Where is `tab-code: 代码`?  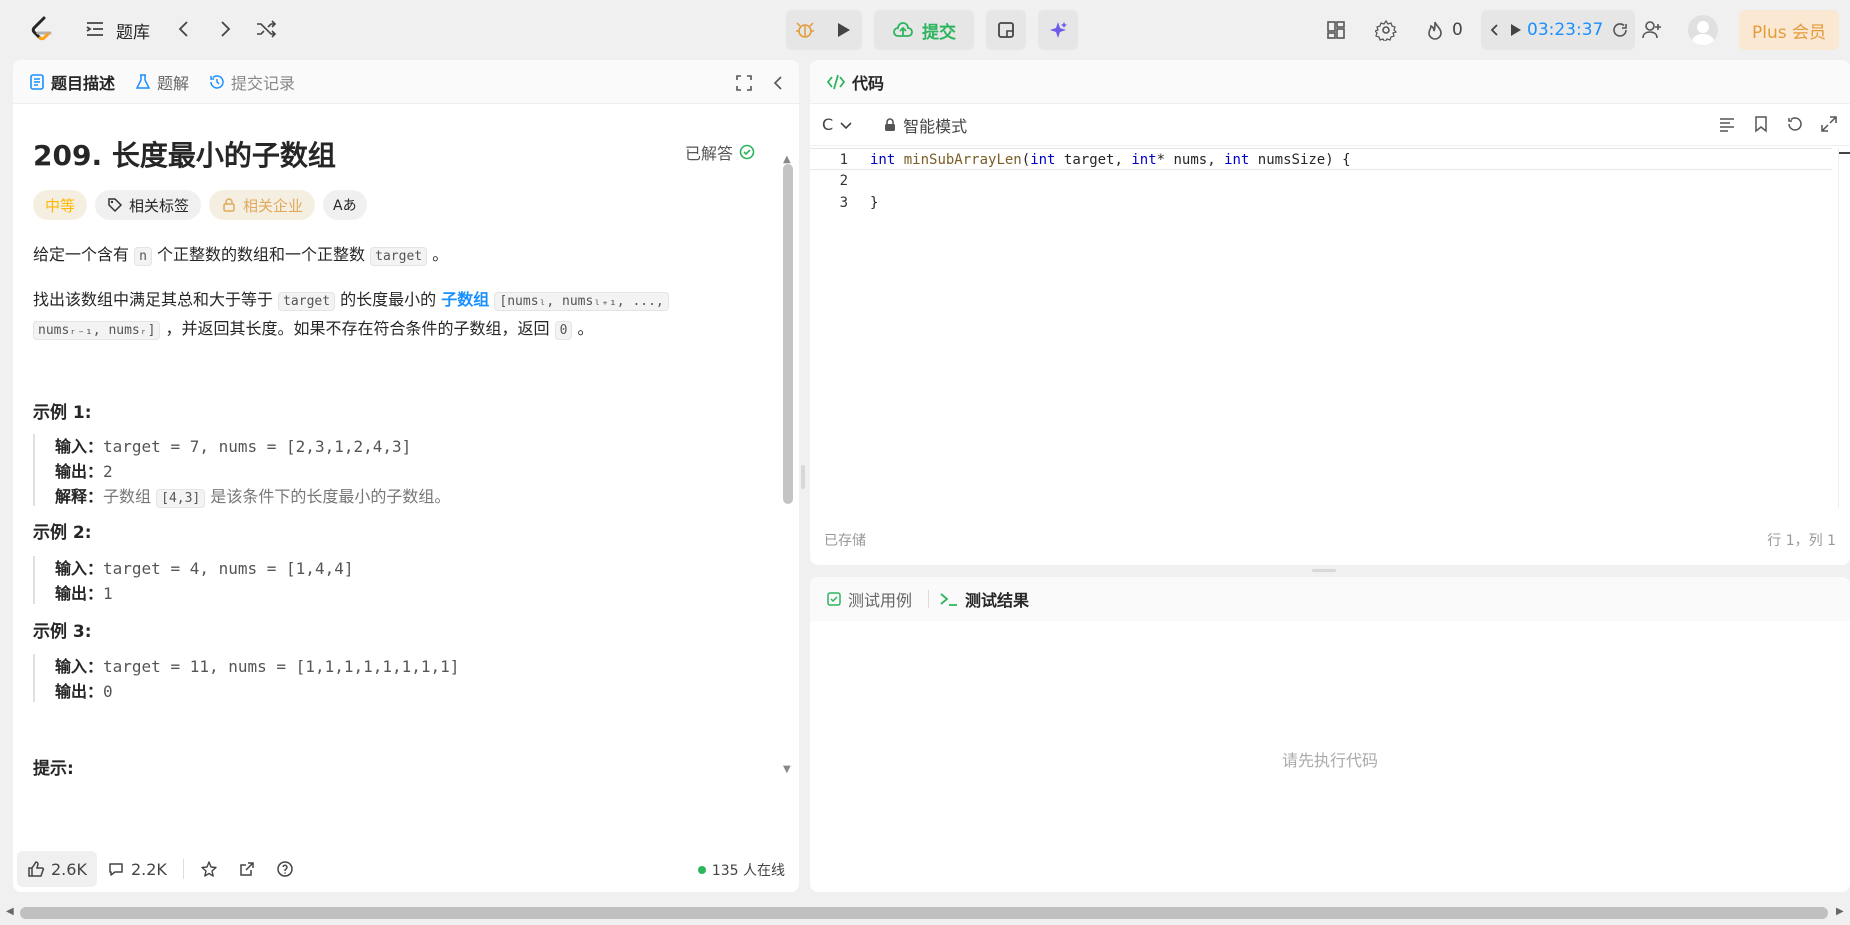
tab-code: 代码 is located at coordinates (855, 82).